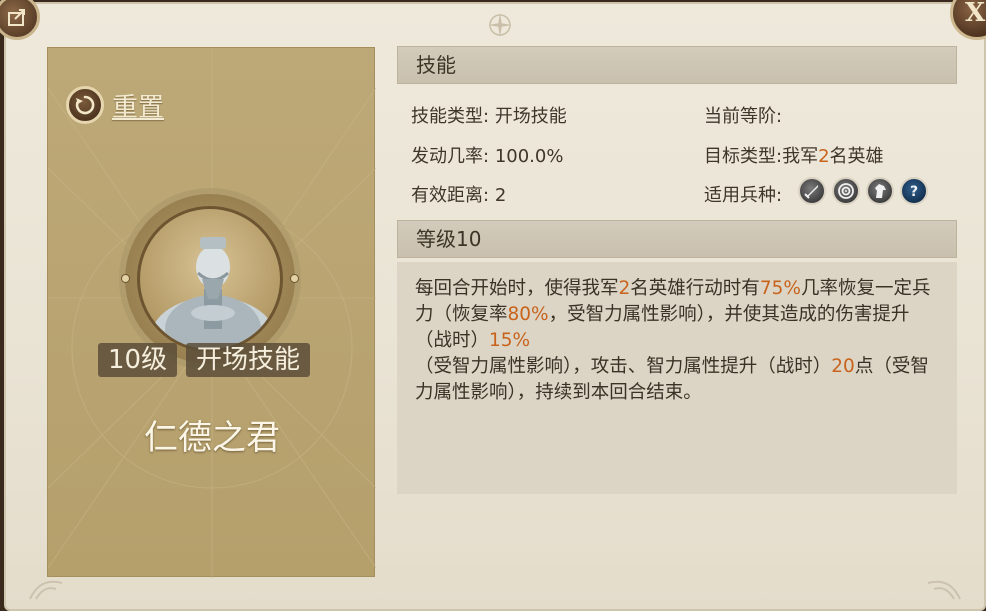  What do you see at coordinates (846, 191) in the screenshot?
I see `bow-target-icon` at bounding box center [846, 191].